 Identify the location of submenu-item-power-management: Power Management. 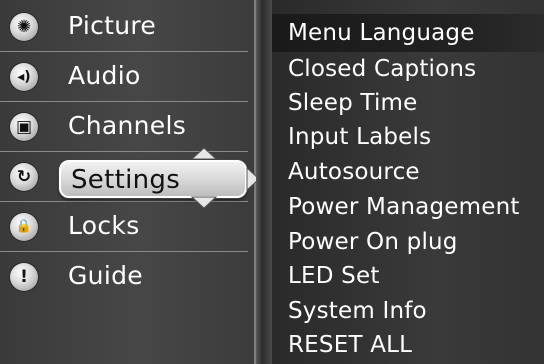
(404, 207).